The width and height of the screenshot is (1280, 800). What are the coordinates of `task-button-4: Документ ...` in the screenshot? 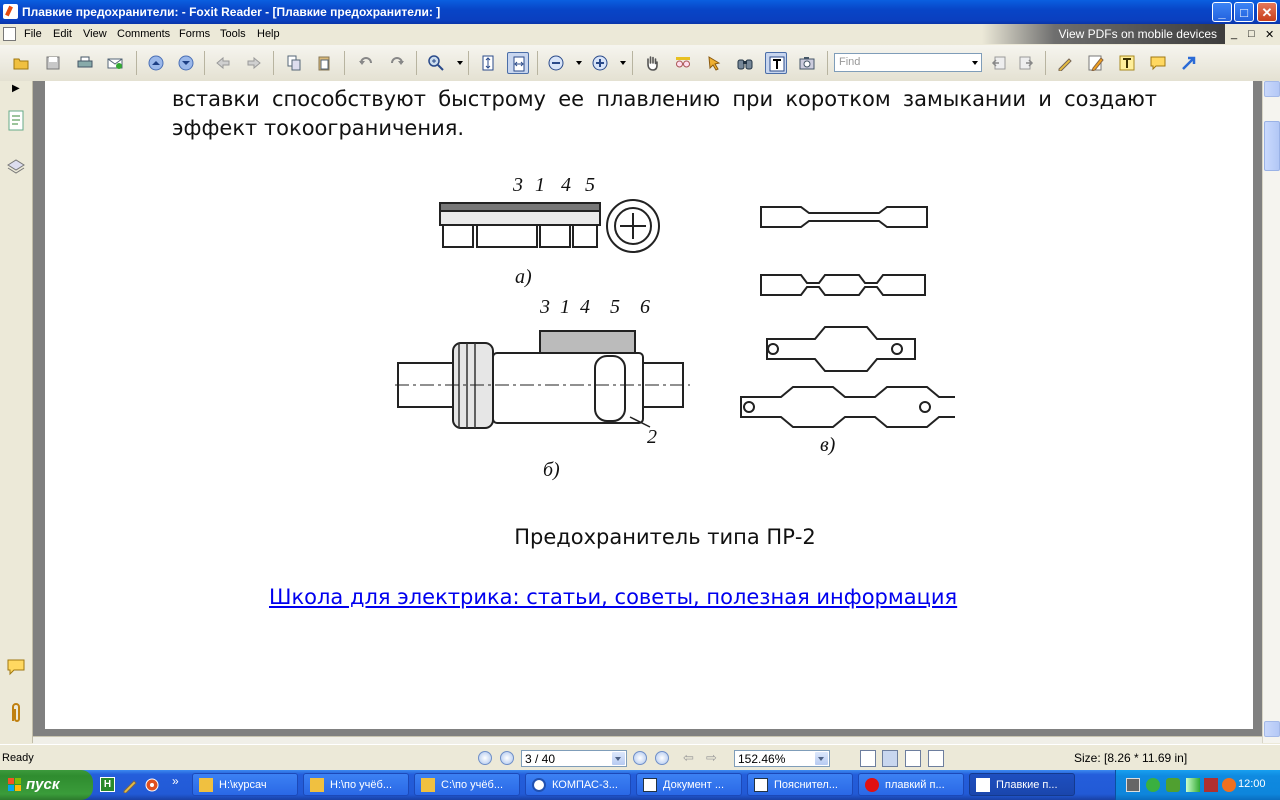 It's located at (689, 784).